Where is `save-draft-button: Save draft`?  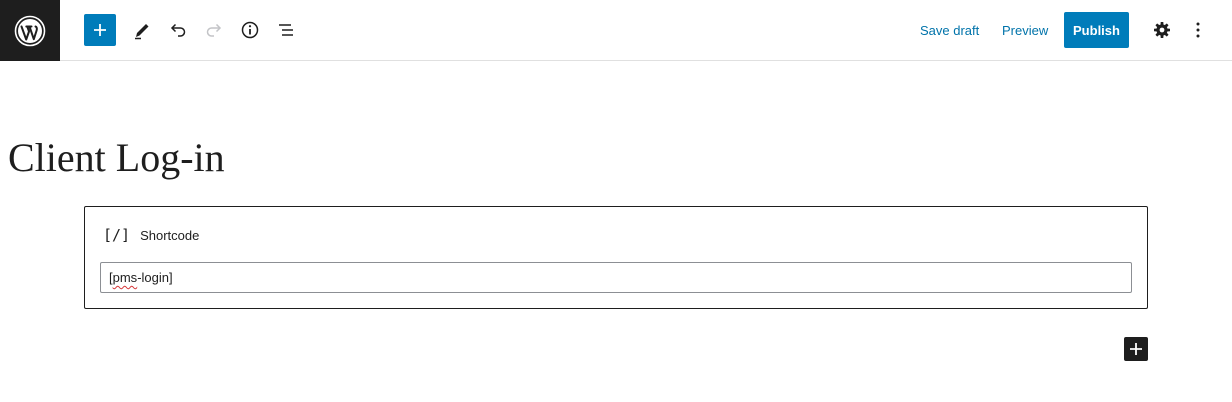
save-draft-button: Save draft is located at coordinates (949, 31).